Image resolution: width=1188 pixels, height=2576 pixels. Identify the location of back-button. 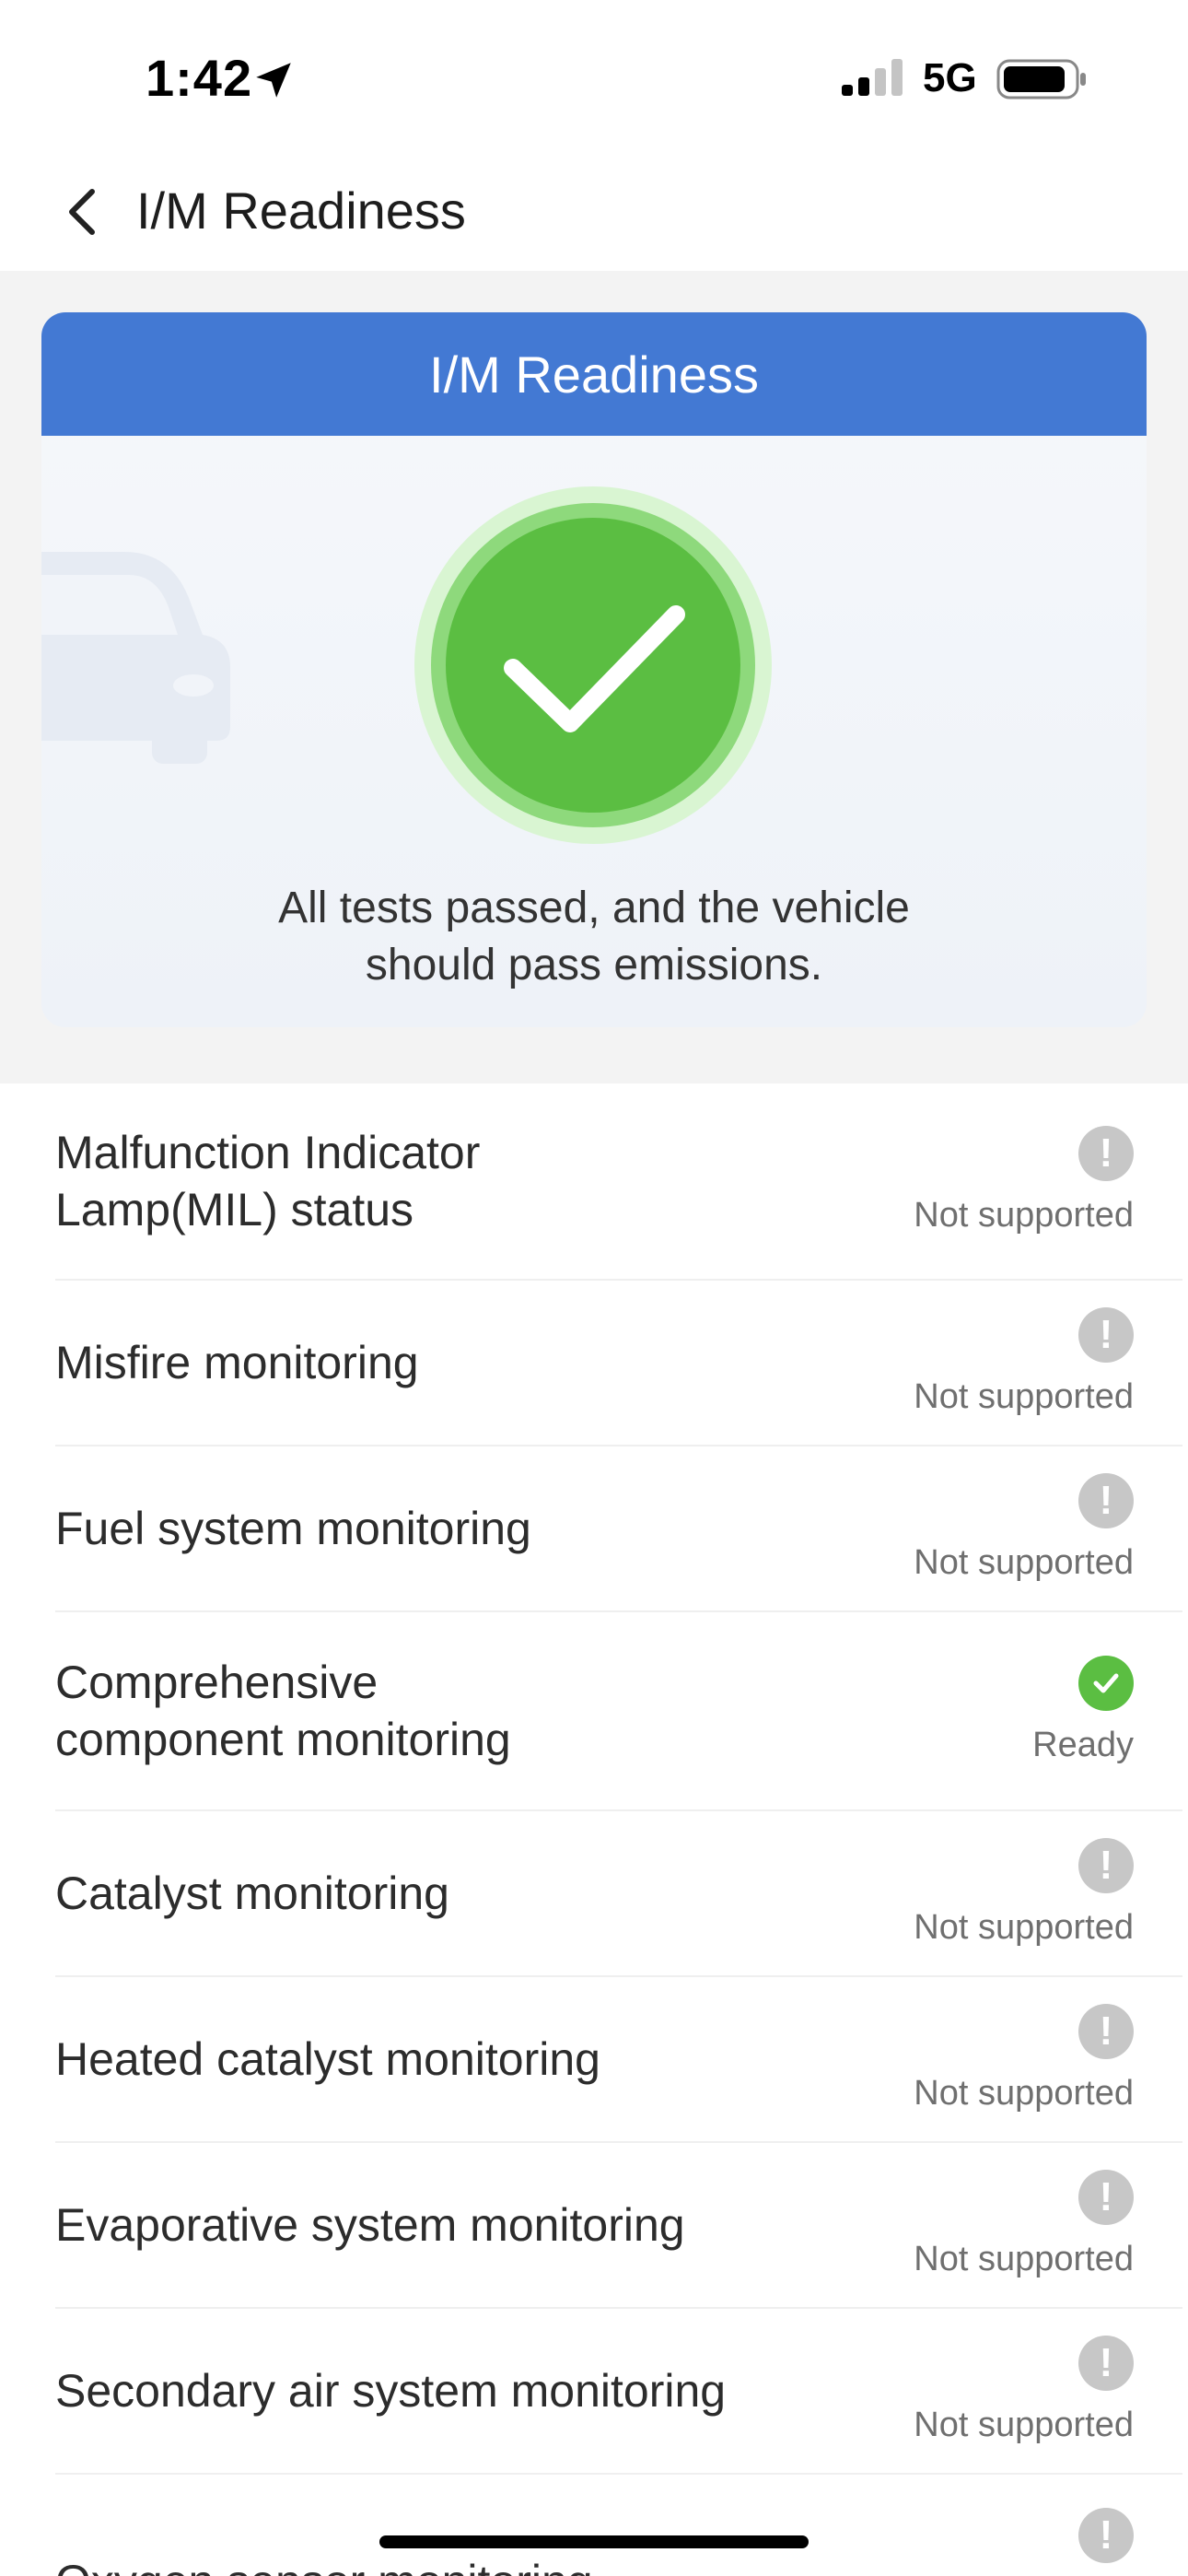
(83, 212).